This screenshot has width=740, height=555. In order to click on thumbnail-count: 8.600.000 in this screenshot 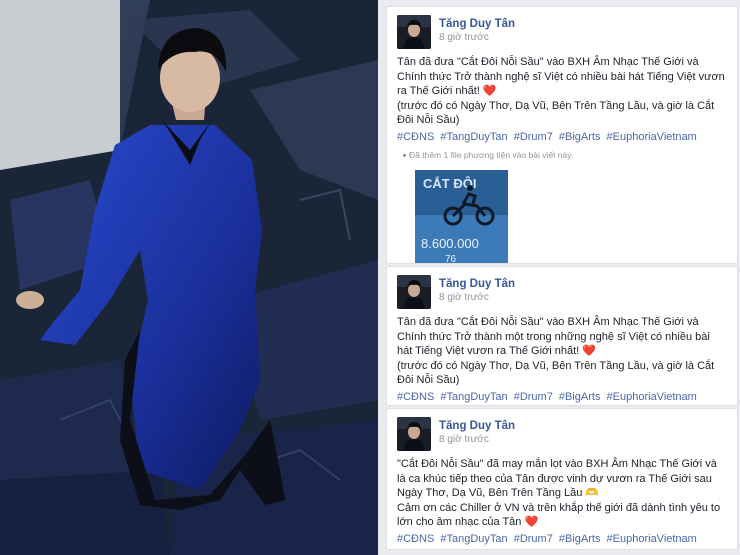, I will do `click(450, 243)`.